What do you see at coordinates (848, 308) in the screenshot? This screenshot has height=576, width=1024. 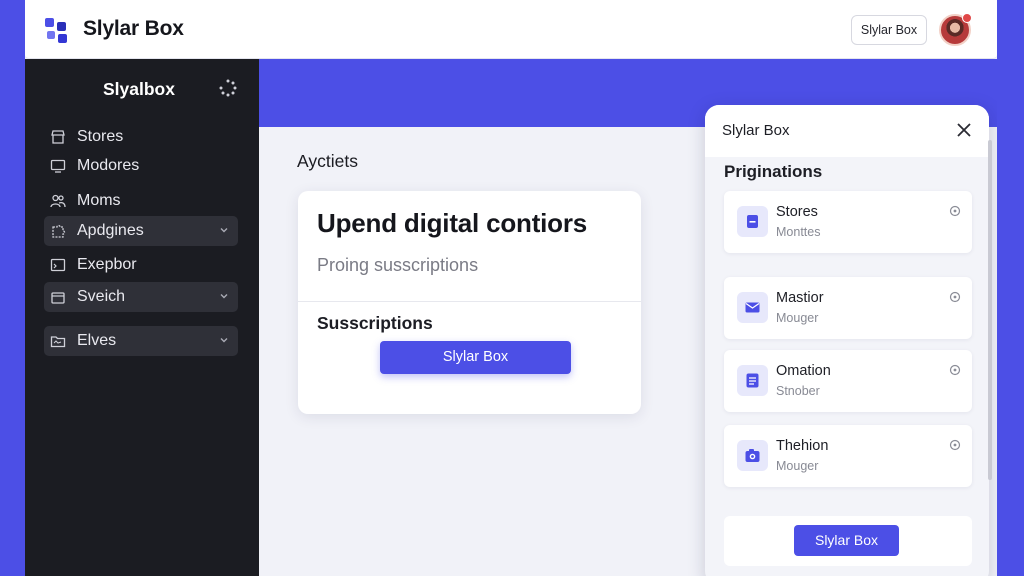 I see `panel-list-item: Mastior Mouger` at bounding box center [848, 308].